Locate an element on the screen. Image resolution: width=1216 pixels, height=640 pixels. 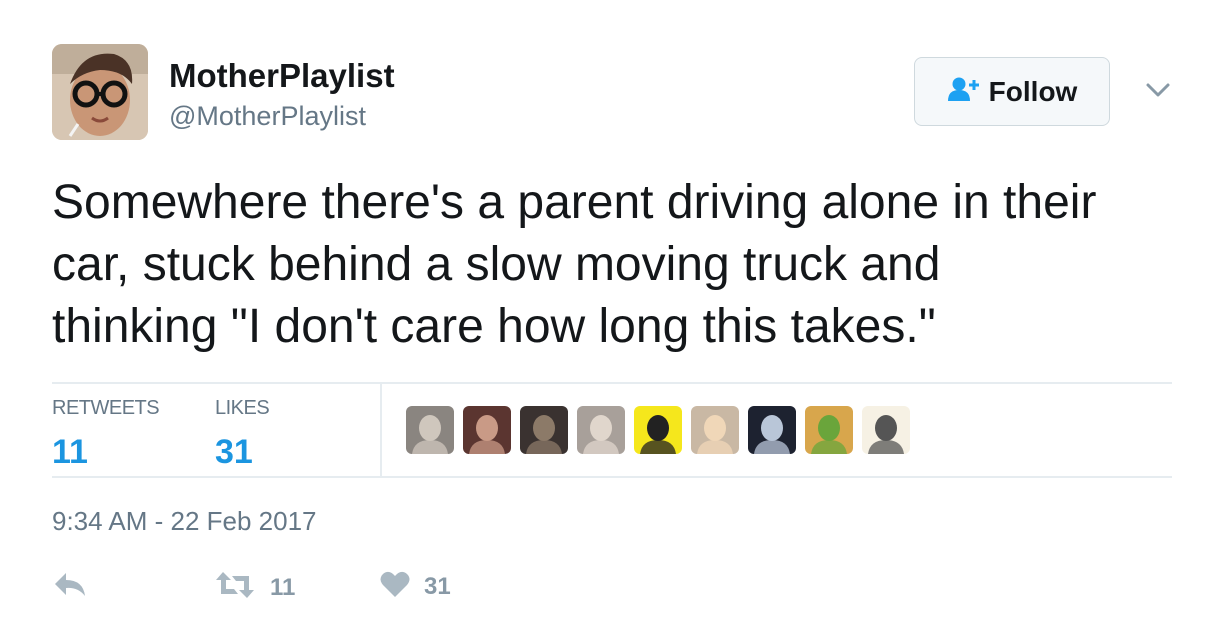
retweets-label: RETWEETS is located at coordinates (106, 408).